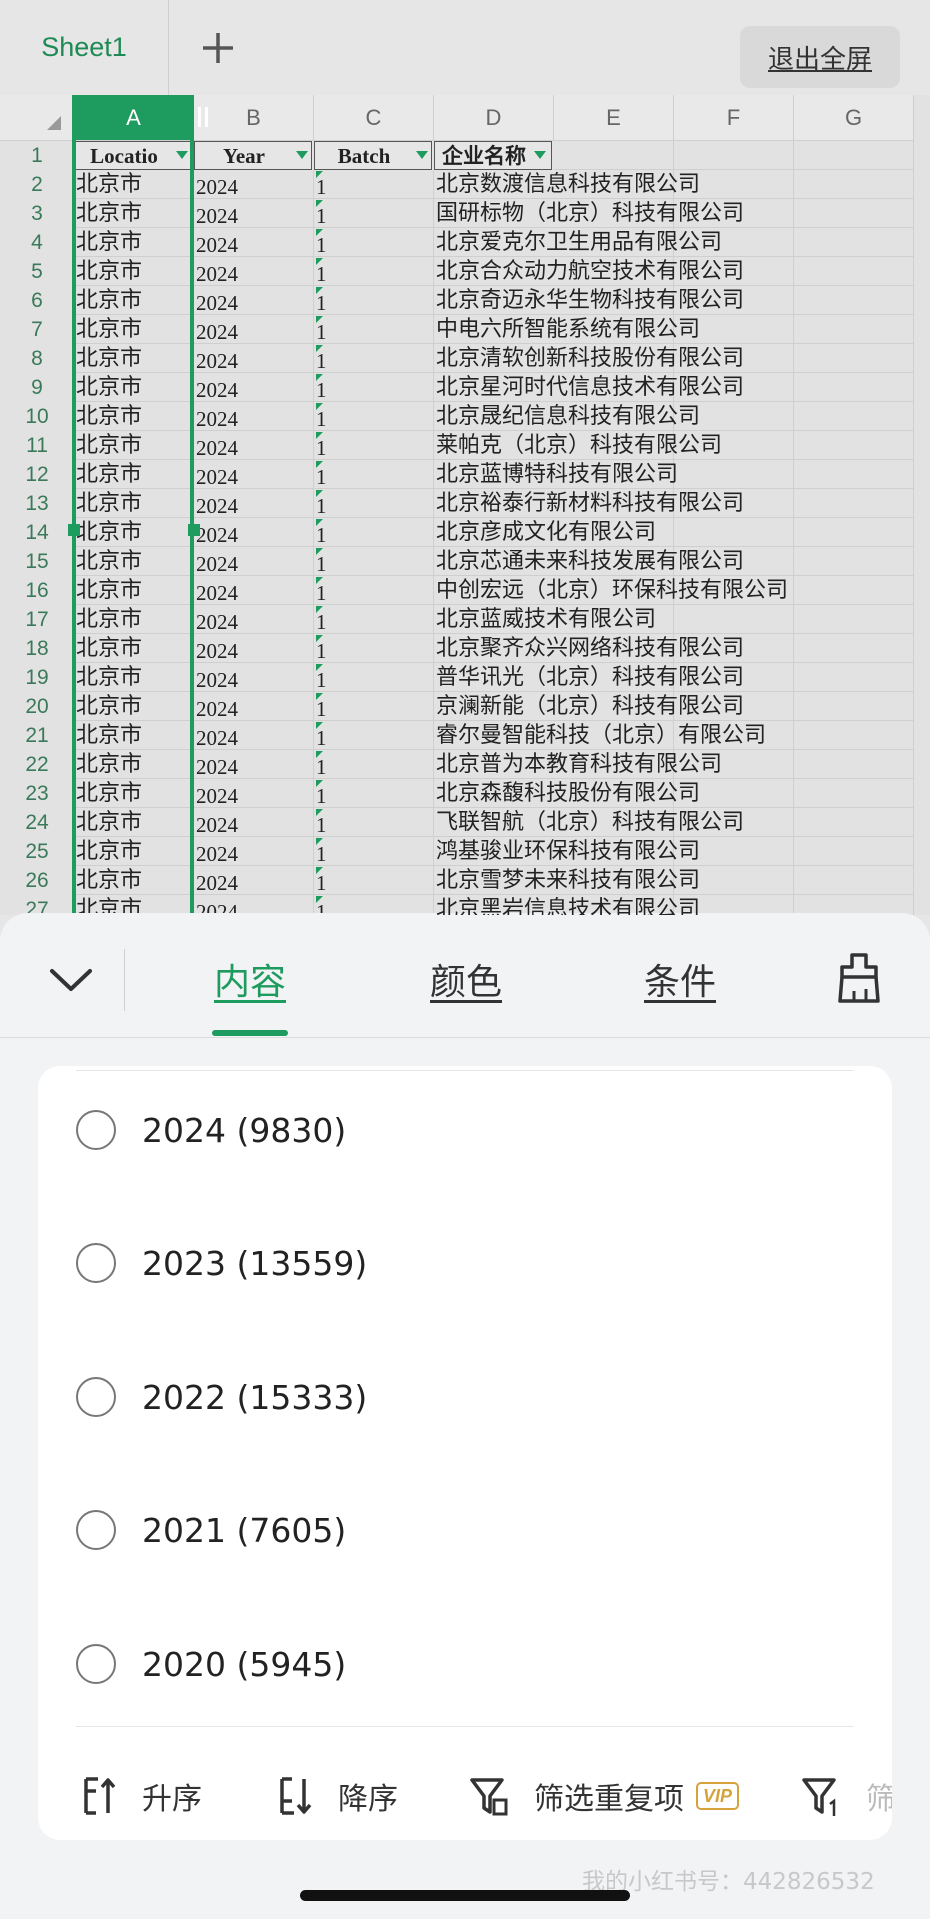 This screenshot has width=930, height=1919. What do you see at coordinates (854, 155) in the screenshot?
I see `empty-cell` at bounding box center [854, 155].